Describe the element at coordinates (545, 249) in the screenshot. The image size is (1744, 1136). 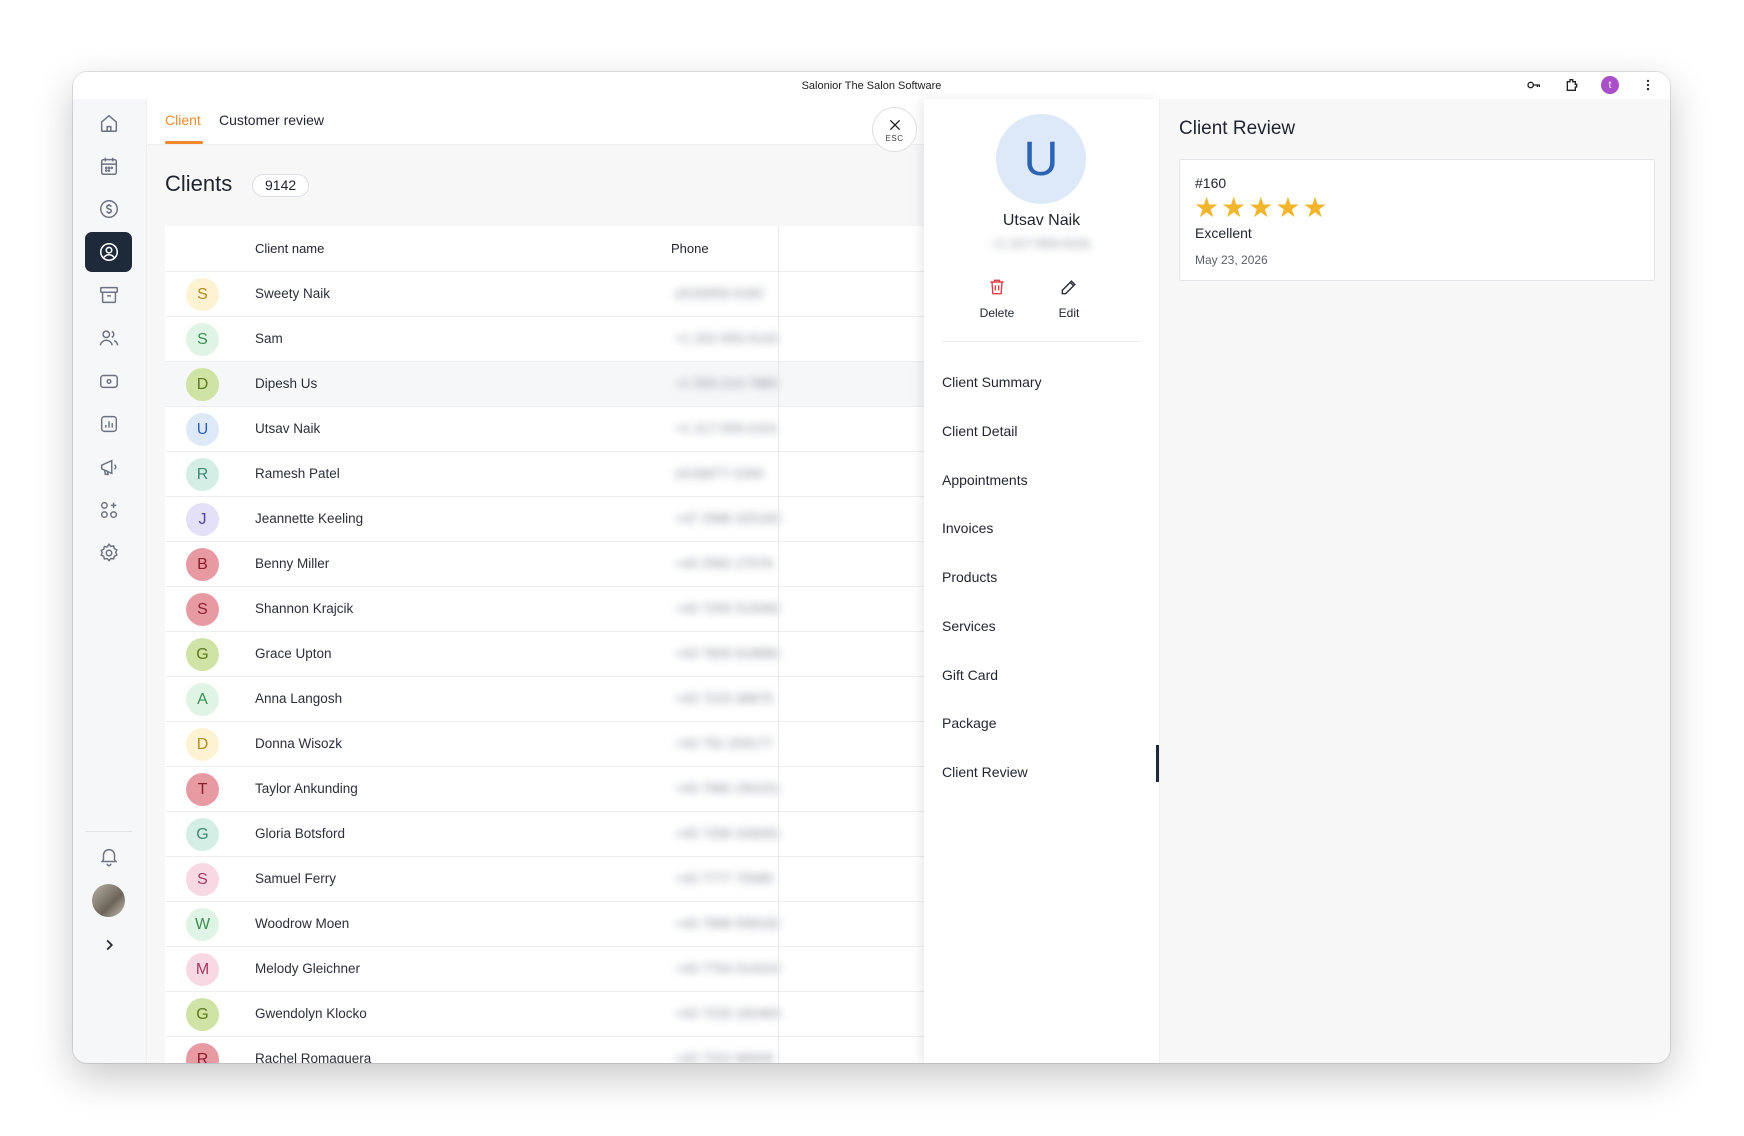
I see `table-header: Client name Phone` at that location.